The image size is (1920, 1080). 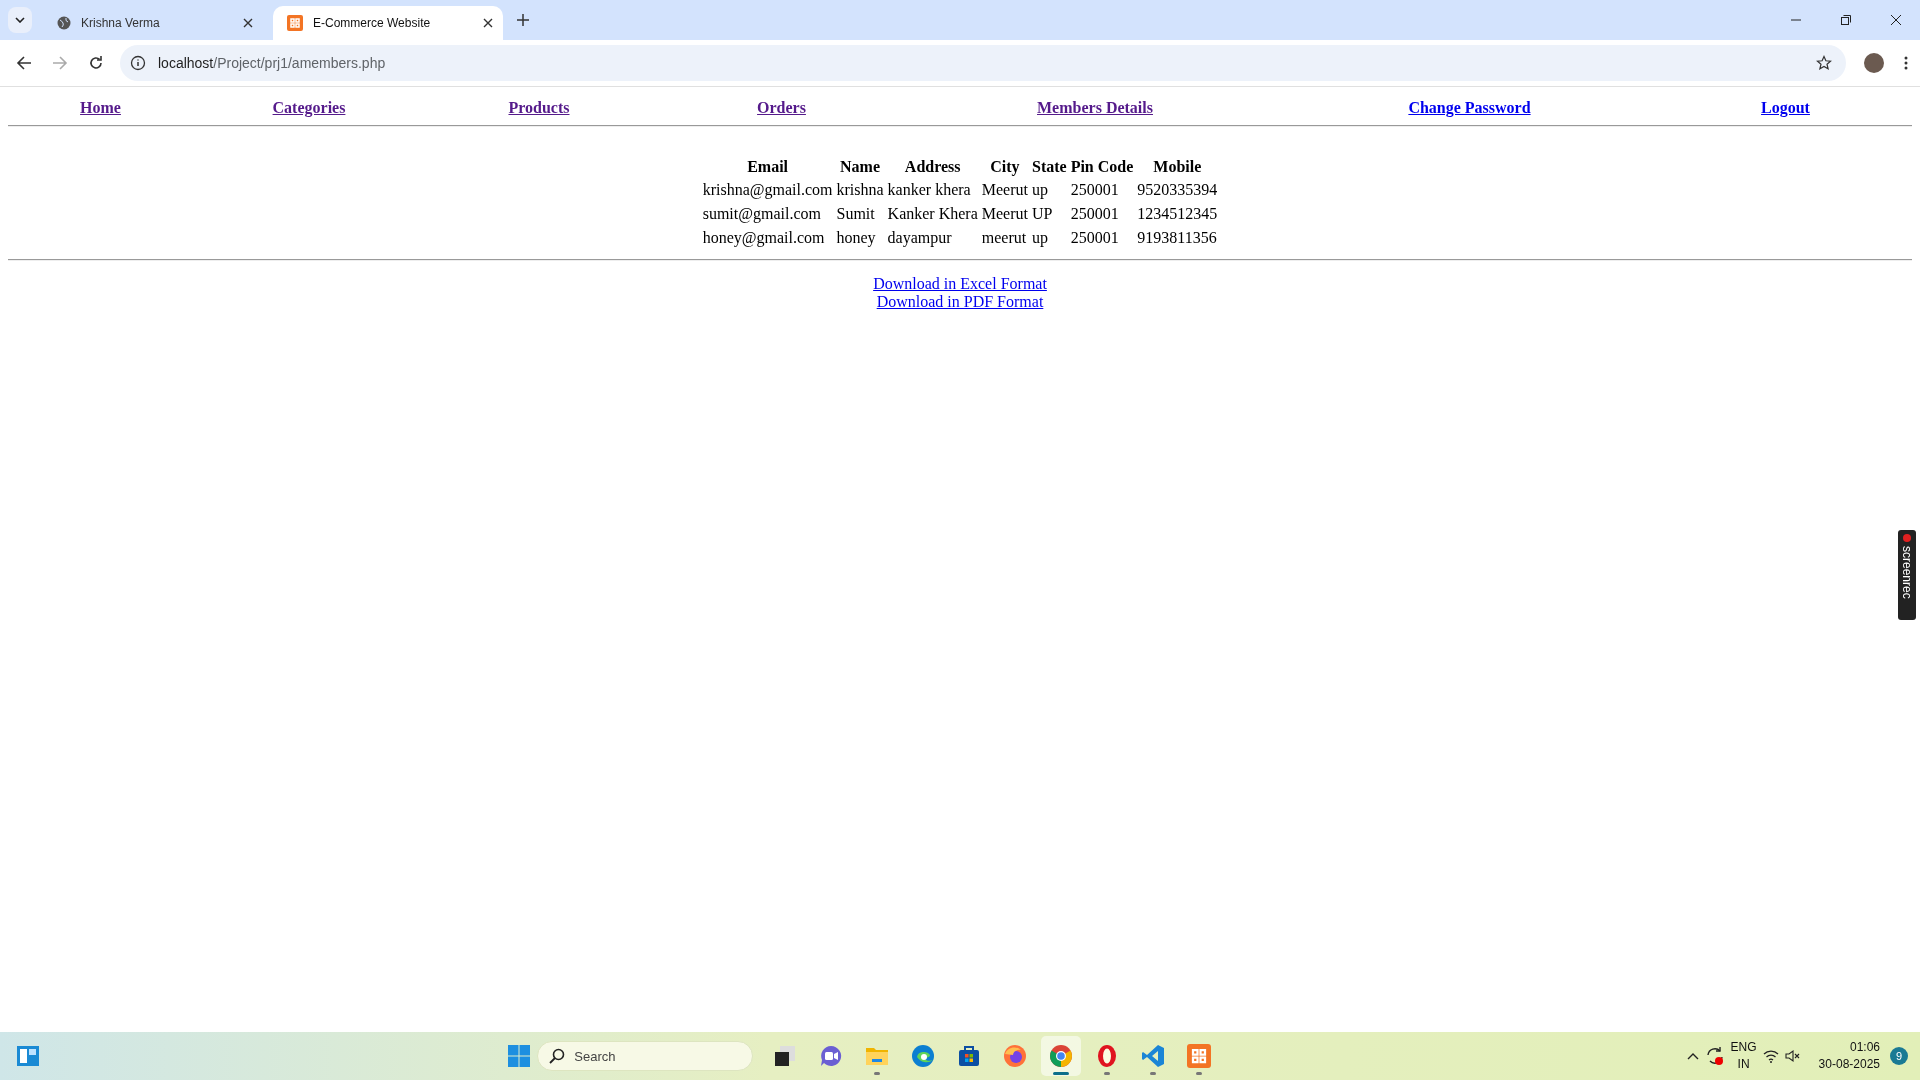 What do you see at coordinates (929, 190) in the screenshot?
I see `table-cell-text: kanker khera` at bounding box center [929, 190].